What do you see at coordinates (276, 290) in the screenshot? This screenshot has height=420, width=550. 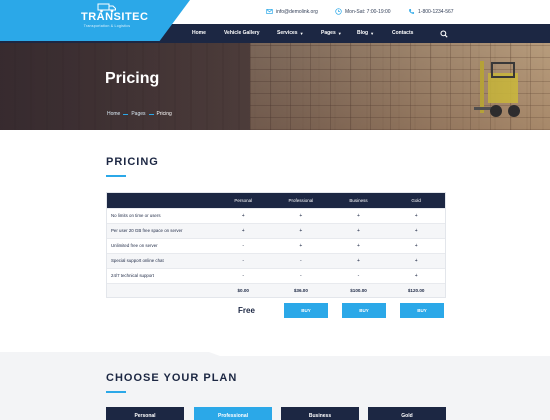 I see `price-row: $0.00 $36.00 $100.00 $120.00` at bounding box center [276, 290].